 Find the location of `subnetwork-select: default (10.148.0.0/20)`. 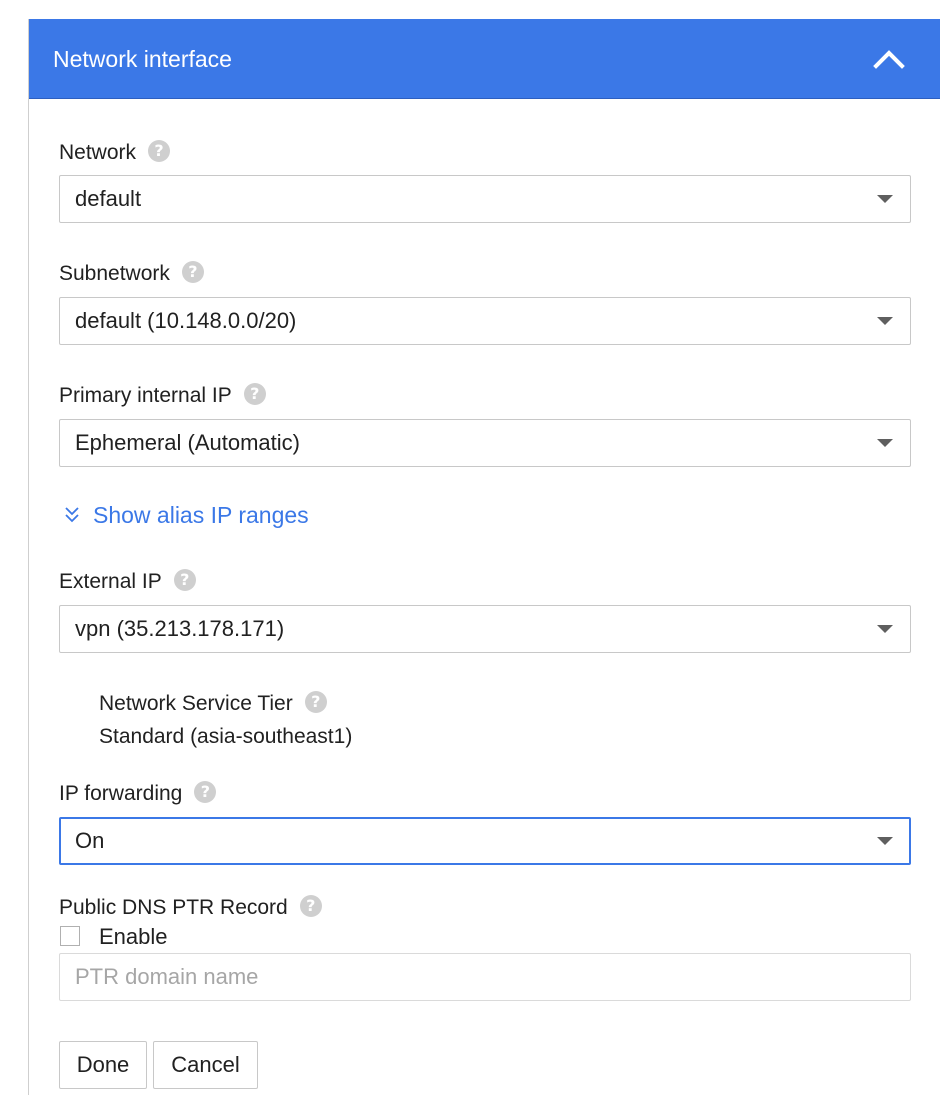

subnetwork-select: default (10.148.0.0/20) is located at coordinates (485, 321).